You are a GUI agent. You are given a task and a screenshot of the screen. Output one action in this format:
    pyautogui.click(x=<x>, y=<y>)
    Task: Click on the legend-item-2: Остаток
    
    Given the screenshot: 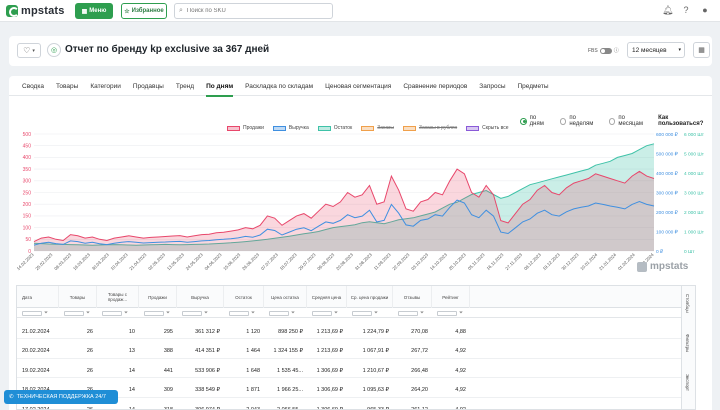 What is the action you would take?
    pyautogui.click(x=335, y=128)
    